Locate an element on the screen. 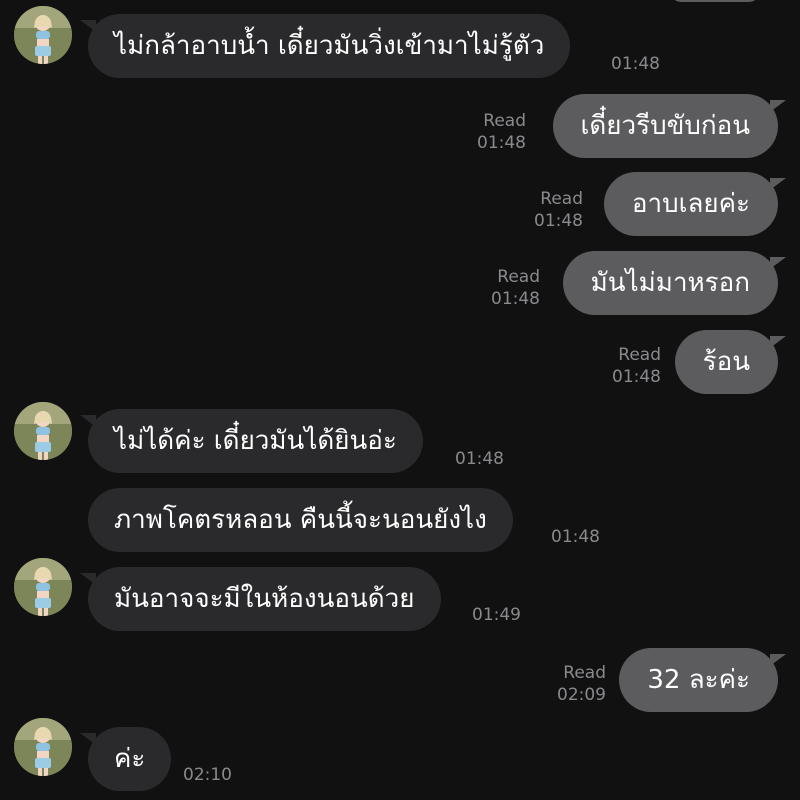 The height and width of the screenshot is (800, 800). message-bubble-incoming: ค่ะ is located at coordinates (126, 759).